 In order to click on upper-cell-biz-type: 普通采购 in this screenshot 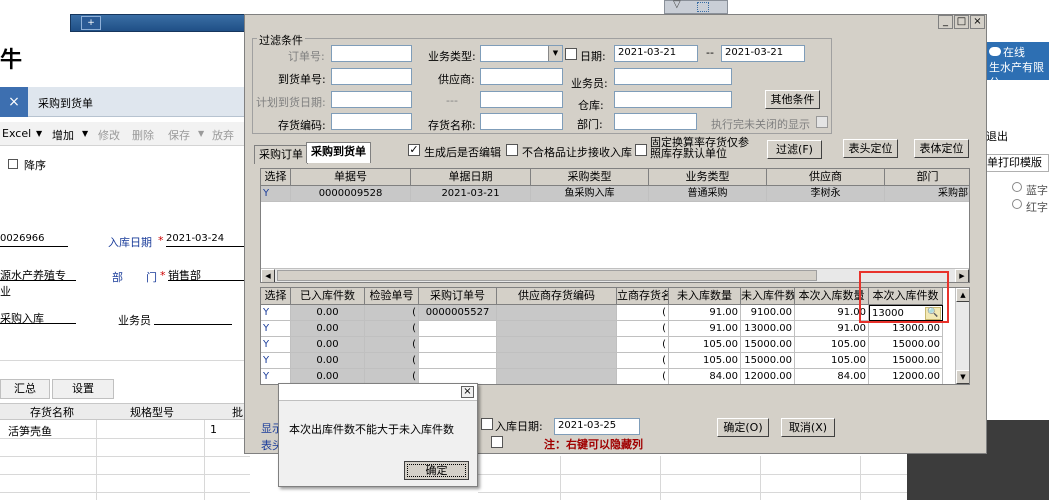, I will do `click(708, 194)`.